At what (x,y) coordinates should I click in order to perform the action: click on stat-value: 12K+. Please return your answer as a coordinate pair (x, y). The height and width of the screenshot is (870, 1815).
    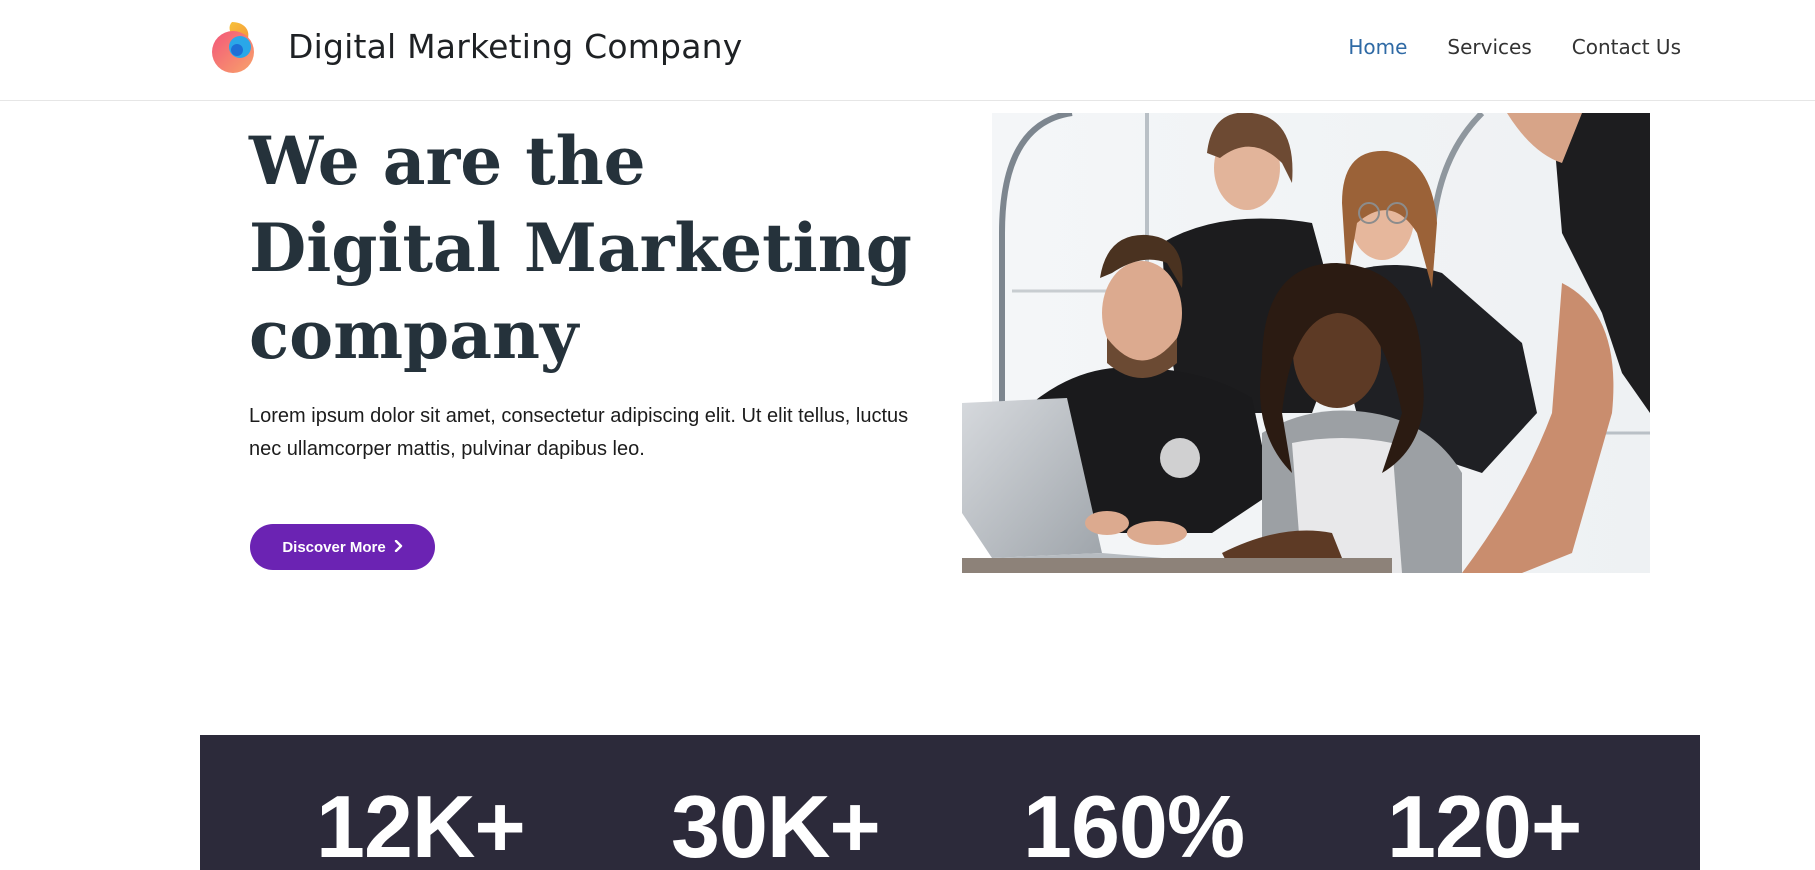
    Looking at the image, I should click on (421, 823).